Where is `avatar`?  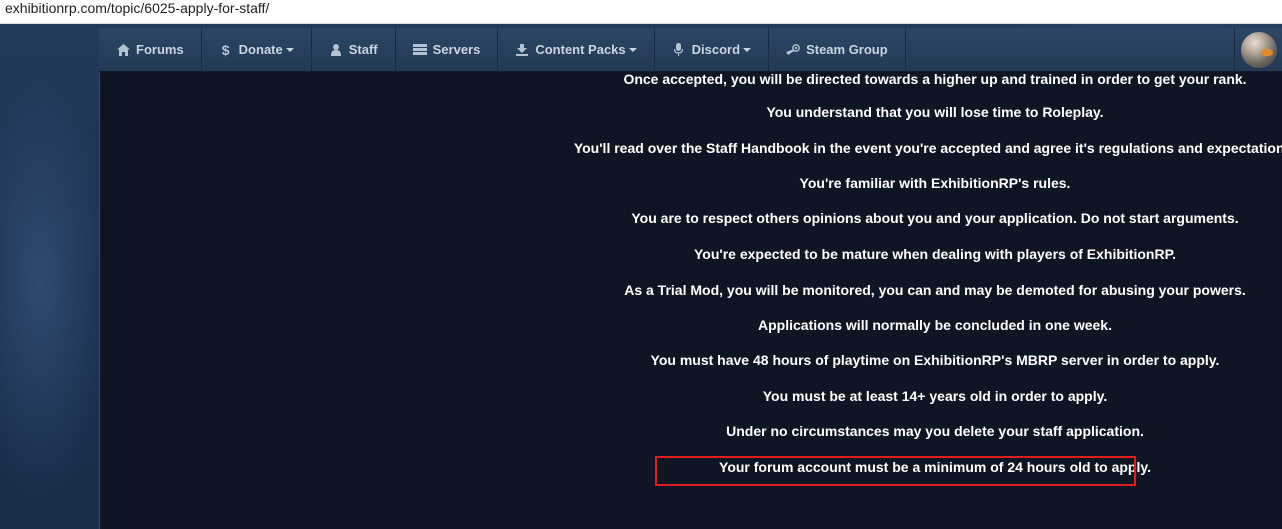
avatar is located at coordinates (1258, 49).